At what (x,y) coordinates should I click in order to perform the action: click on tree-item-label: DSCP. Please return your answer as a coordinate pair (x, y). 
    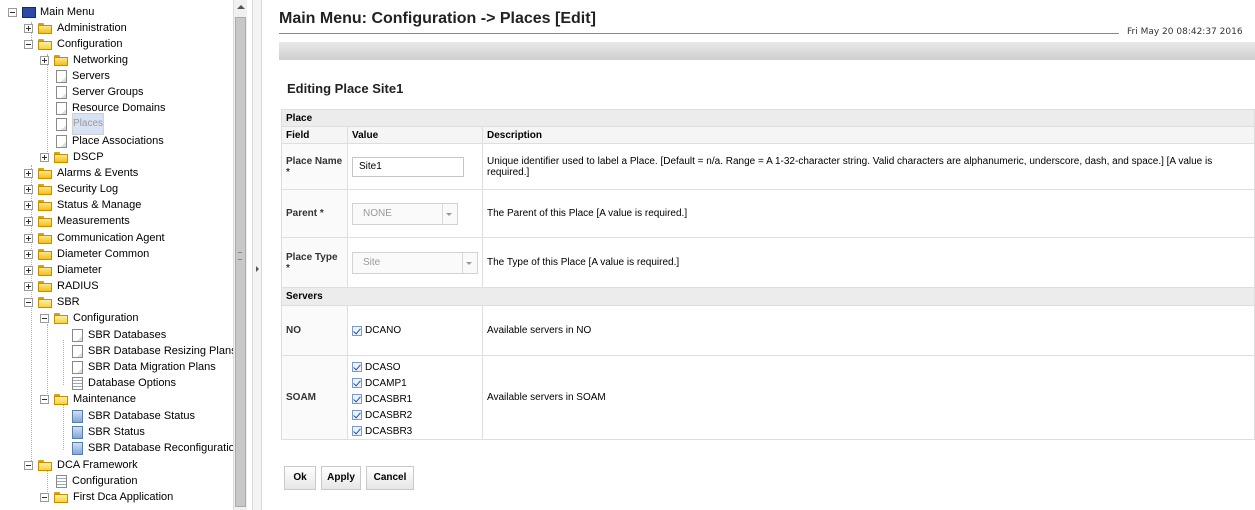
    Looking at the image, I should click on (88, 157).